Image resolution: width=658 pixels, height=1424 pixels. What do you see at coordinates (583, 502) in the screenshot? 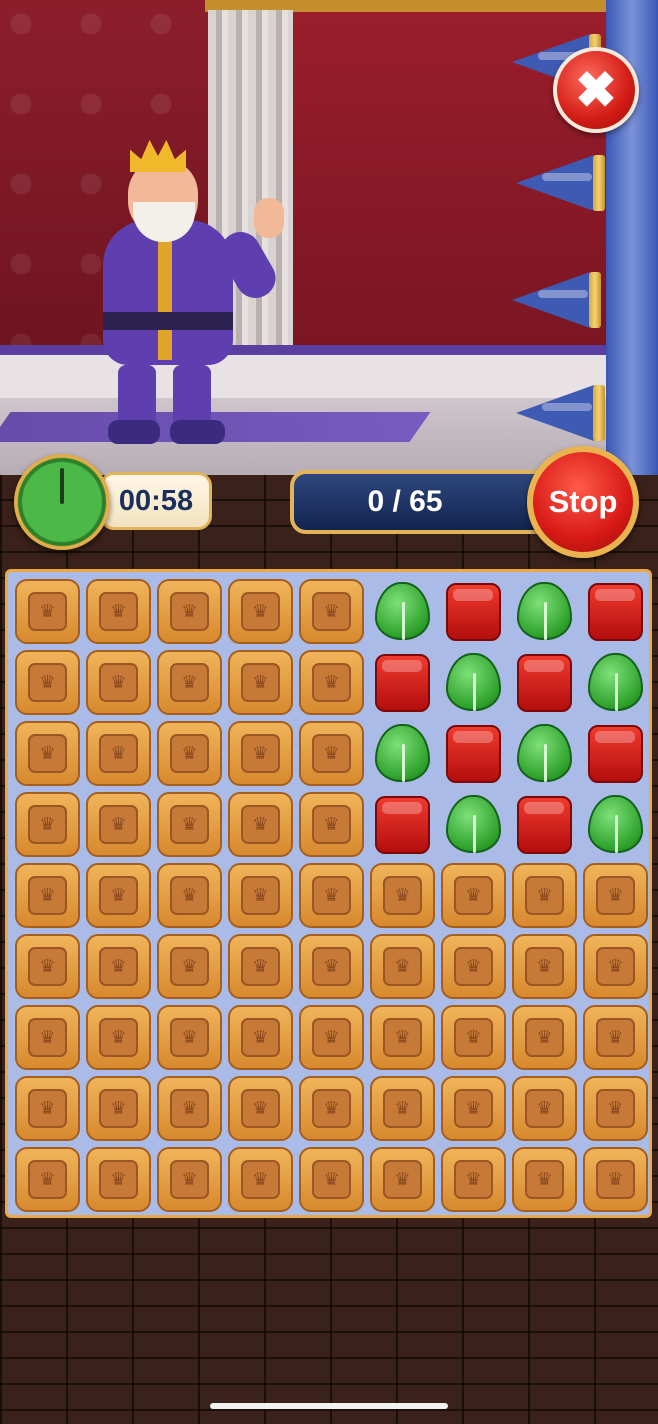
I see `stop-button: Stop` at bounding box center [583, 502].